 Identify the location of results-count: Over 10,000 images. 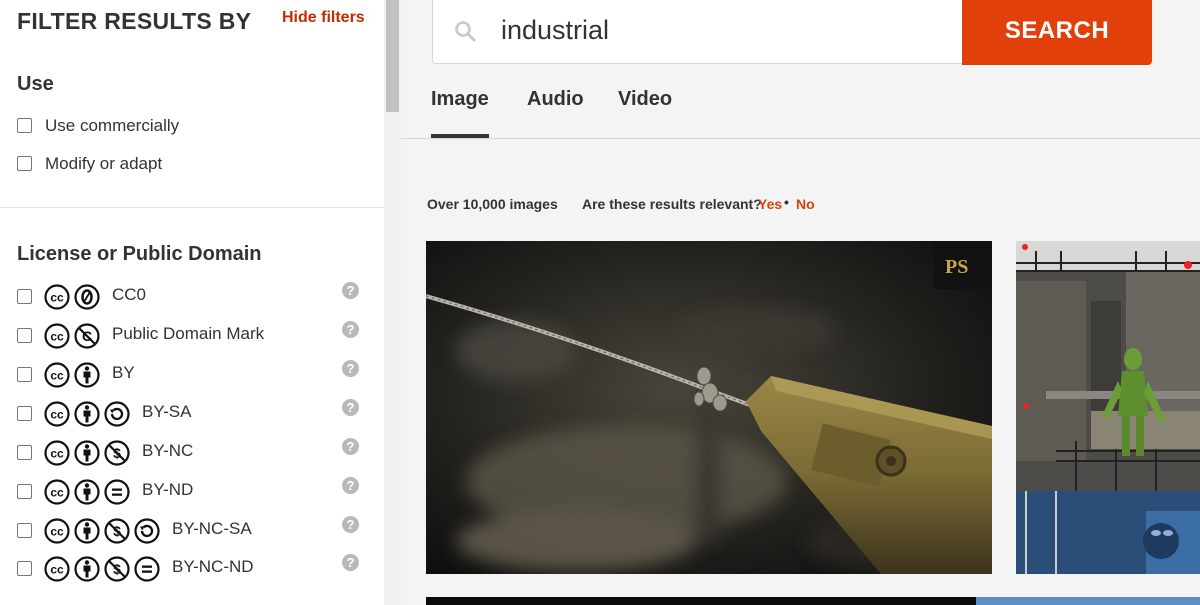
(492, 204).